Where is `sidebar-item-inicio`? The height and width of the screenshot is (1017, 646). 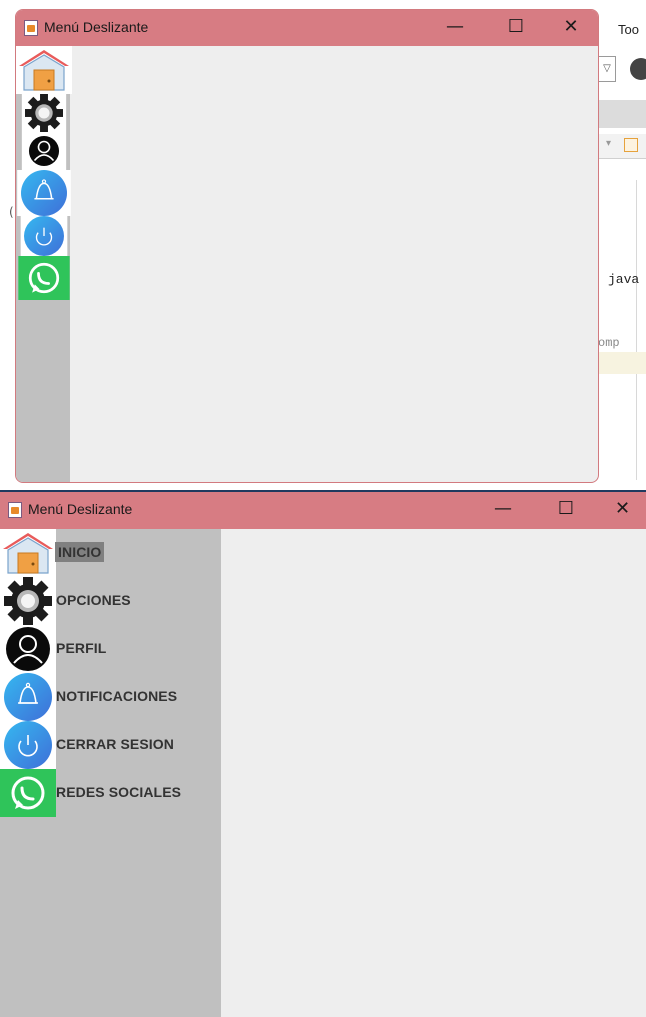 sidebar-item-inicio is located at coordinates (44, 70).